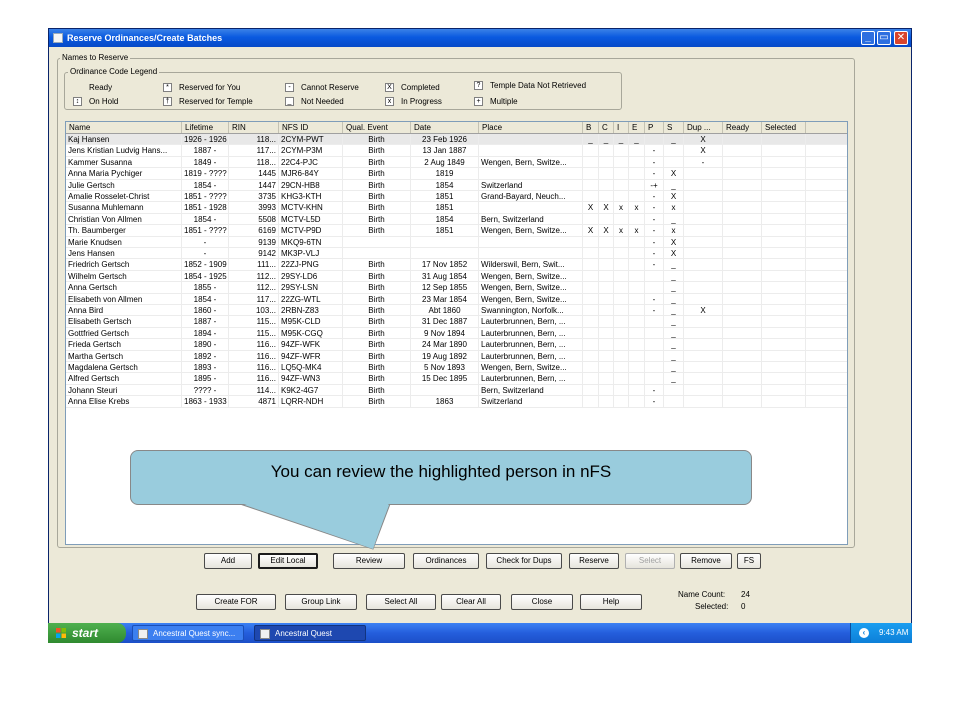 The height and width of the screenshot is (720, 960). Describe the element at coordinates (743, 606) in the screenshot. I see `selected-count-value: 0` at that location.